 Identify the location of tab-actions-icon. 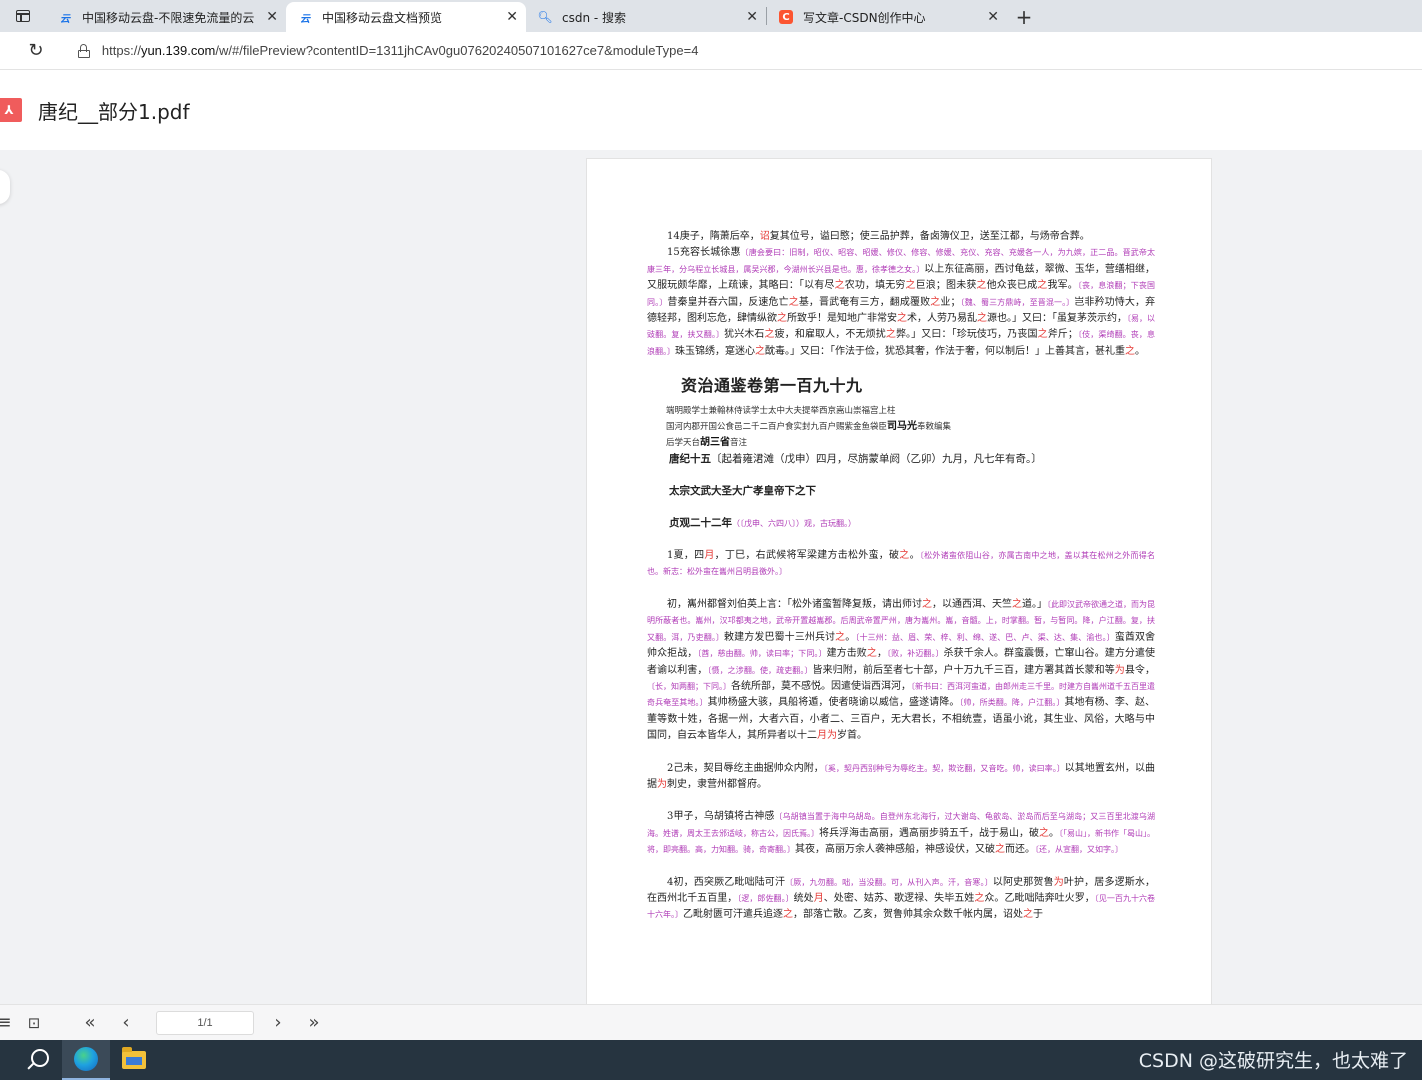
(23, 16).